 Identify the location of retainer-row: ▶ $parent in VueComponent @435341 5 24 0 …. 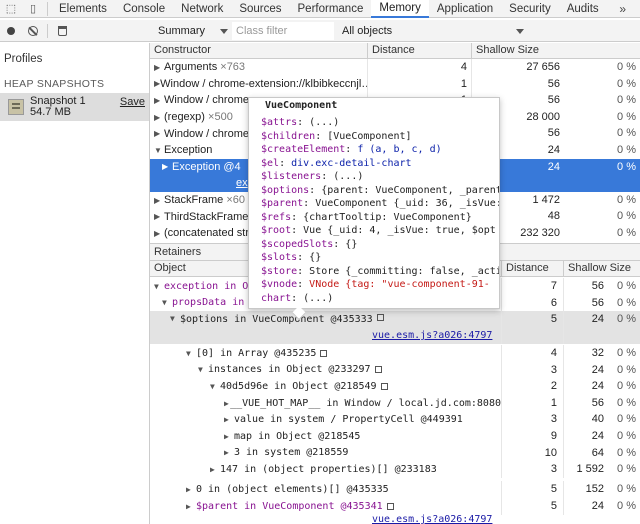
(395, 506).